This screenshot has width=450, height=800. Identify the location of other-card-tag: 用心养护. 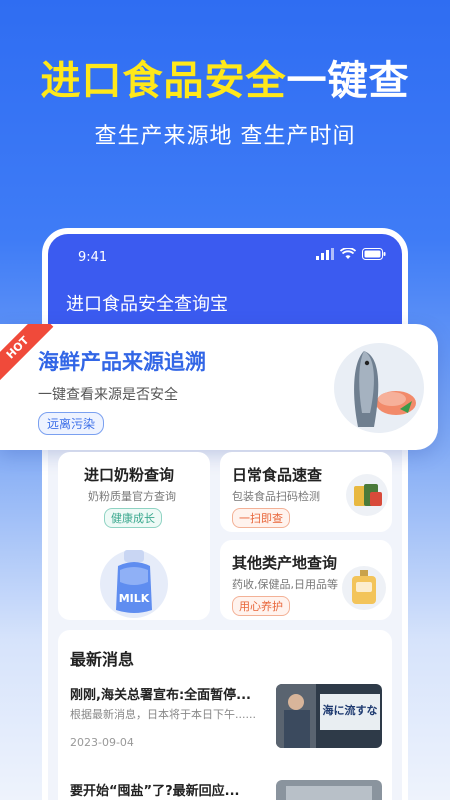
(261, 606).